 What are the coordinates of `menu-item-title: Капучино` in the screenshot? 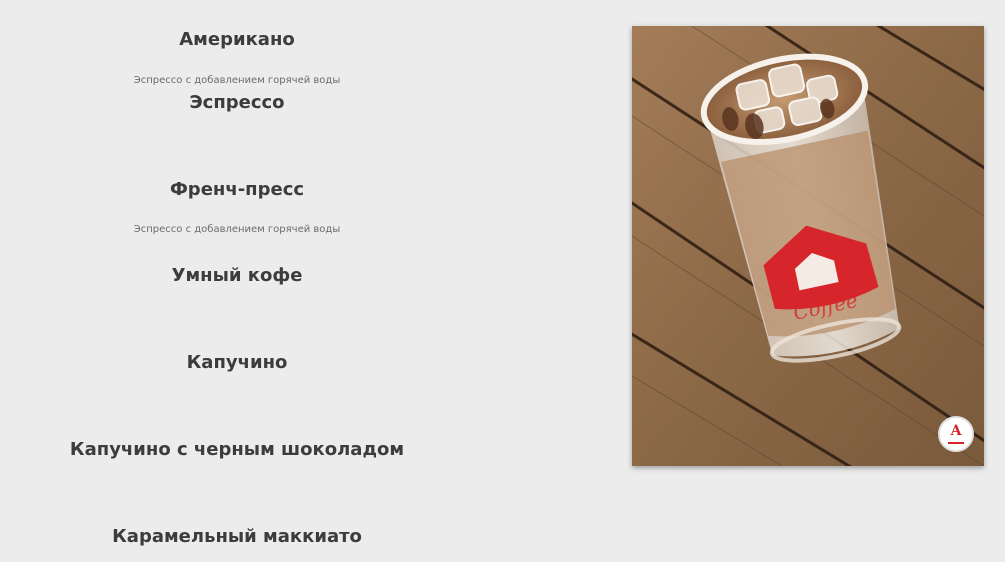 It's located at (237, 363).